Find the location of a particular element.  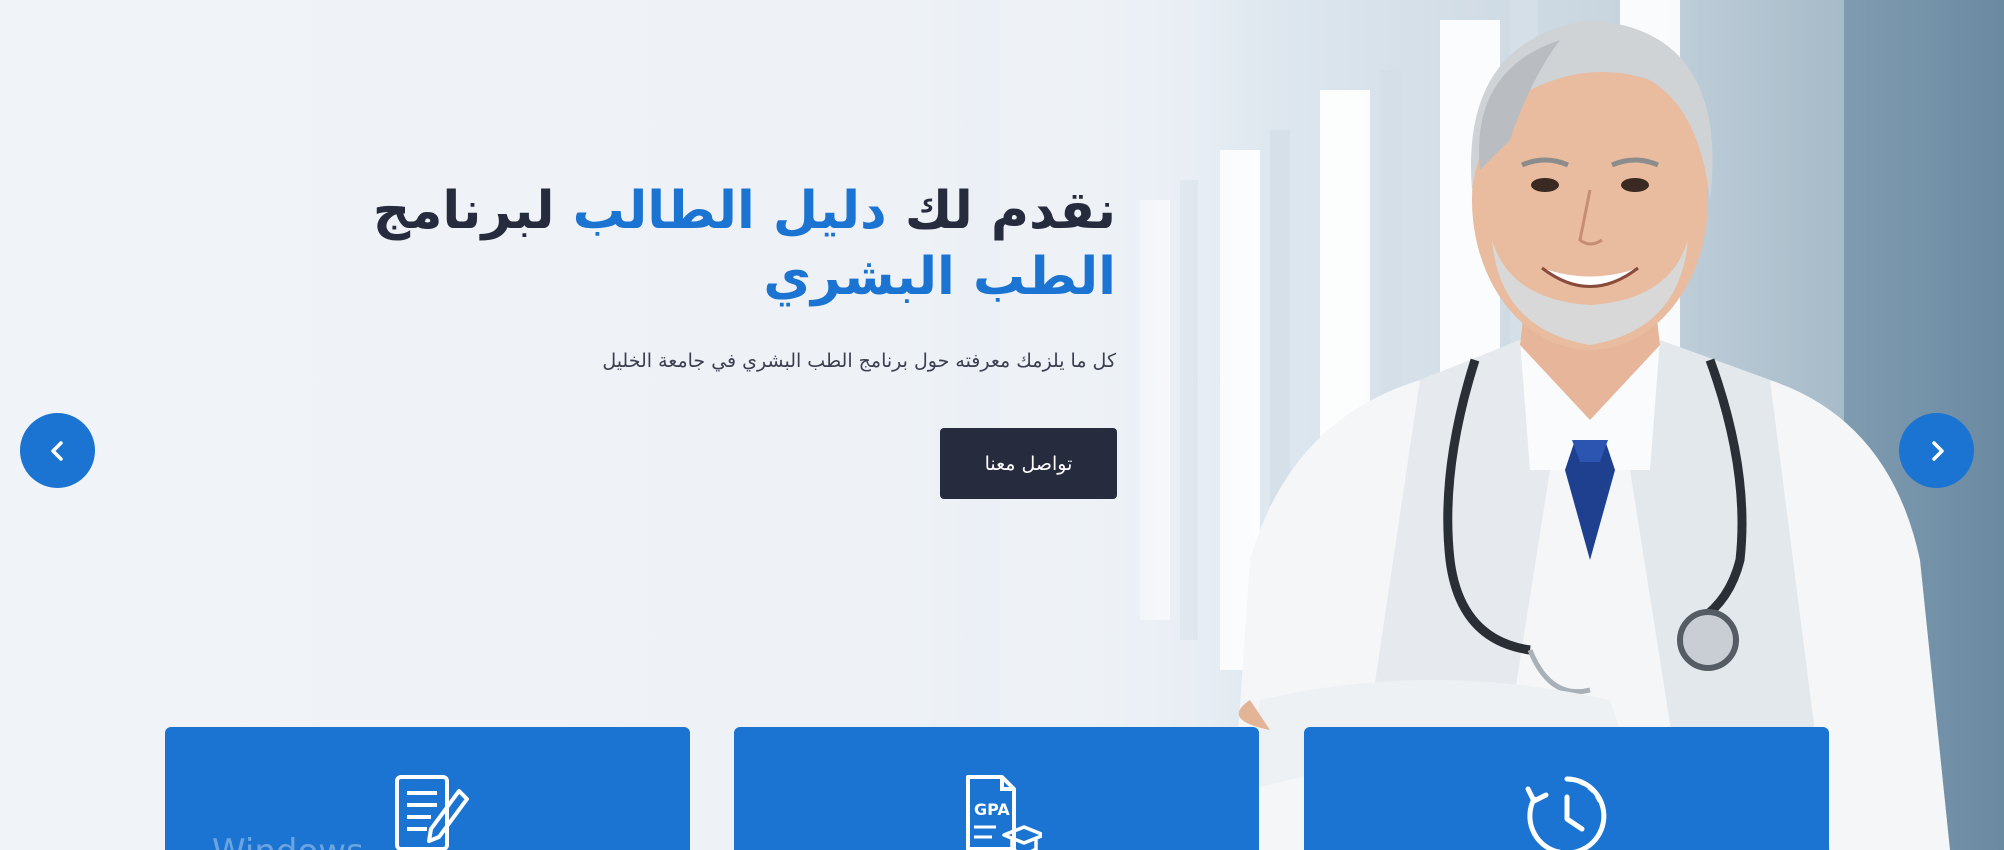

feature-card-schedule is located at coordinates (1566, 788).